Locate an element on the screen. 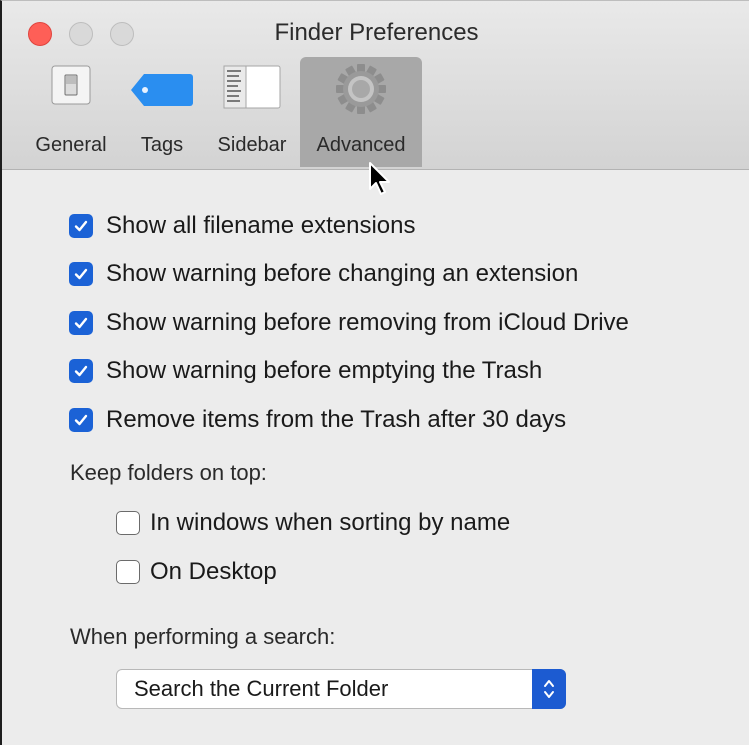  tab-general: General is located at coordinates (71, 112).